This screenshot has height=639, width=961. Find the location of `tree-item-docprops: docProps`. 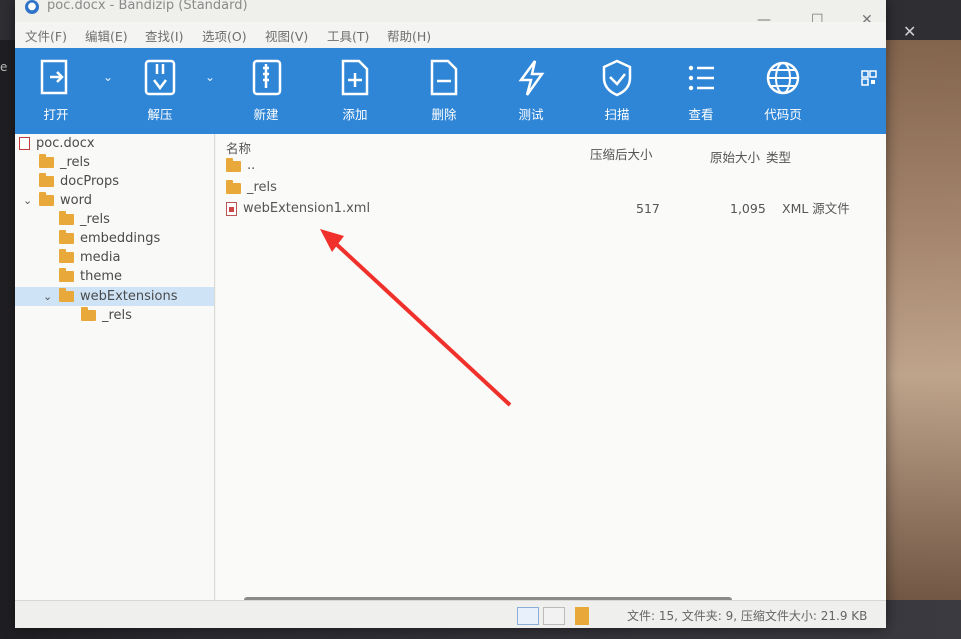

tree-item-docprops: docProps is located at coordinates (79, 181).